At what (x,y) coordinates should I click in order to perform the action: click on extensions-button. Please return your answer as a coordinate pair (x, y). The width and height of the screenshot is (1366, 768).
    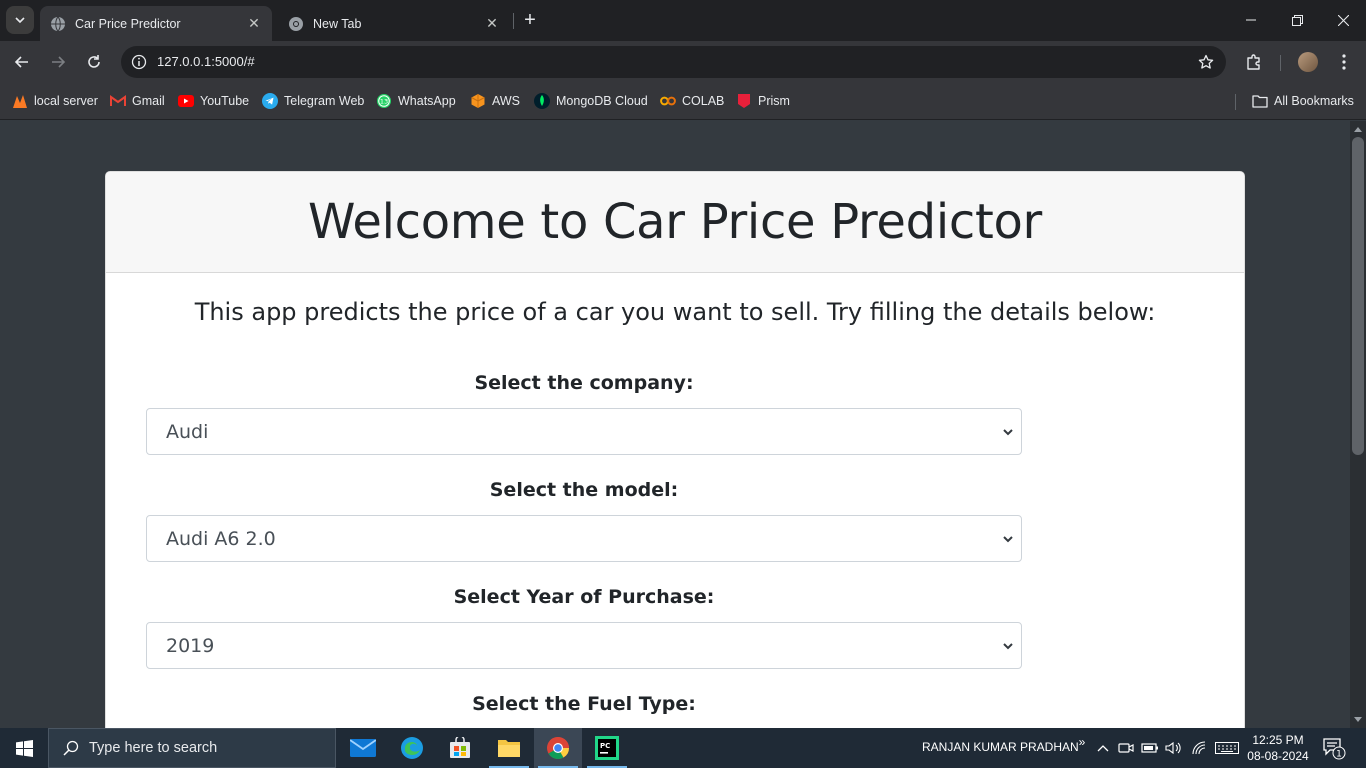
    Looking at the image, I should click on (1254, 62).